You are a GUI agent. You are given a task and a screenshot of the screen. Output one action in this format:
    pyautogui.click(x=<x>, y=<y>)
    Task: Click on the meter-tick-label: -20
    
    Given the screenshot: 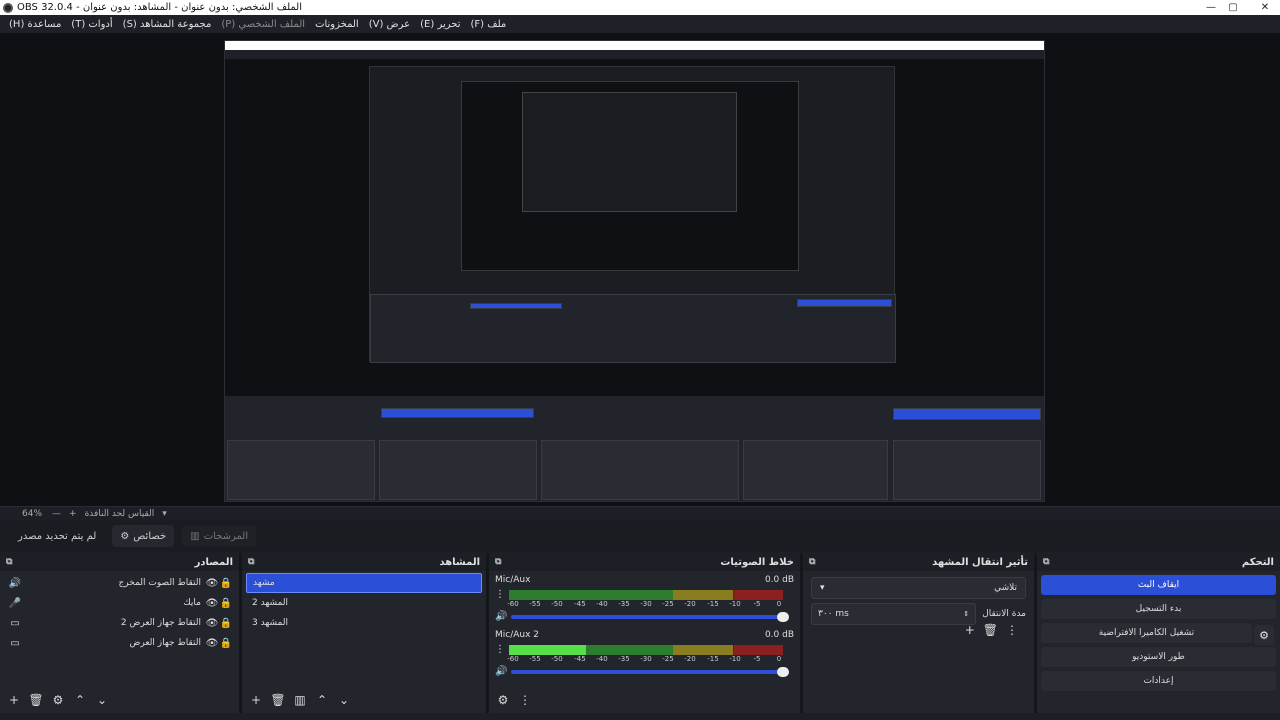 What is the action you would take?
    pyautogui.click(x=690, y=659)
    